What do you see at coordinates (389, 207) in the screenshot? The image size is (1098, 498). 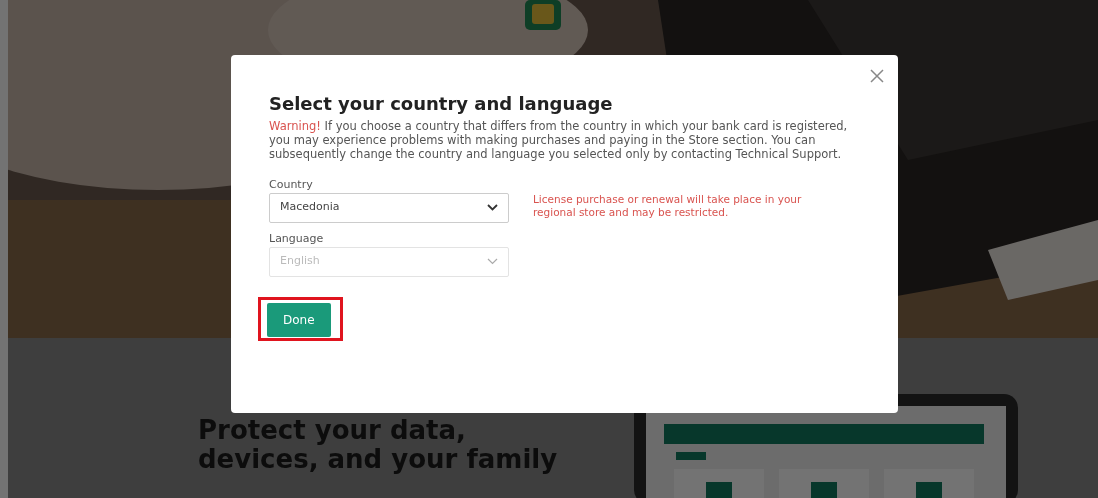 I see `select-field: Macedonia` at bounding box center [389, 207].